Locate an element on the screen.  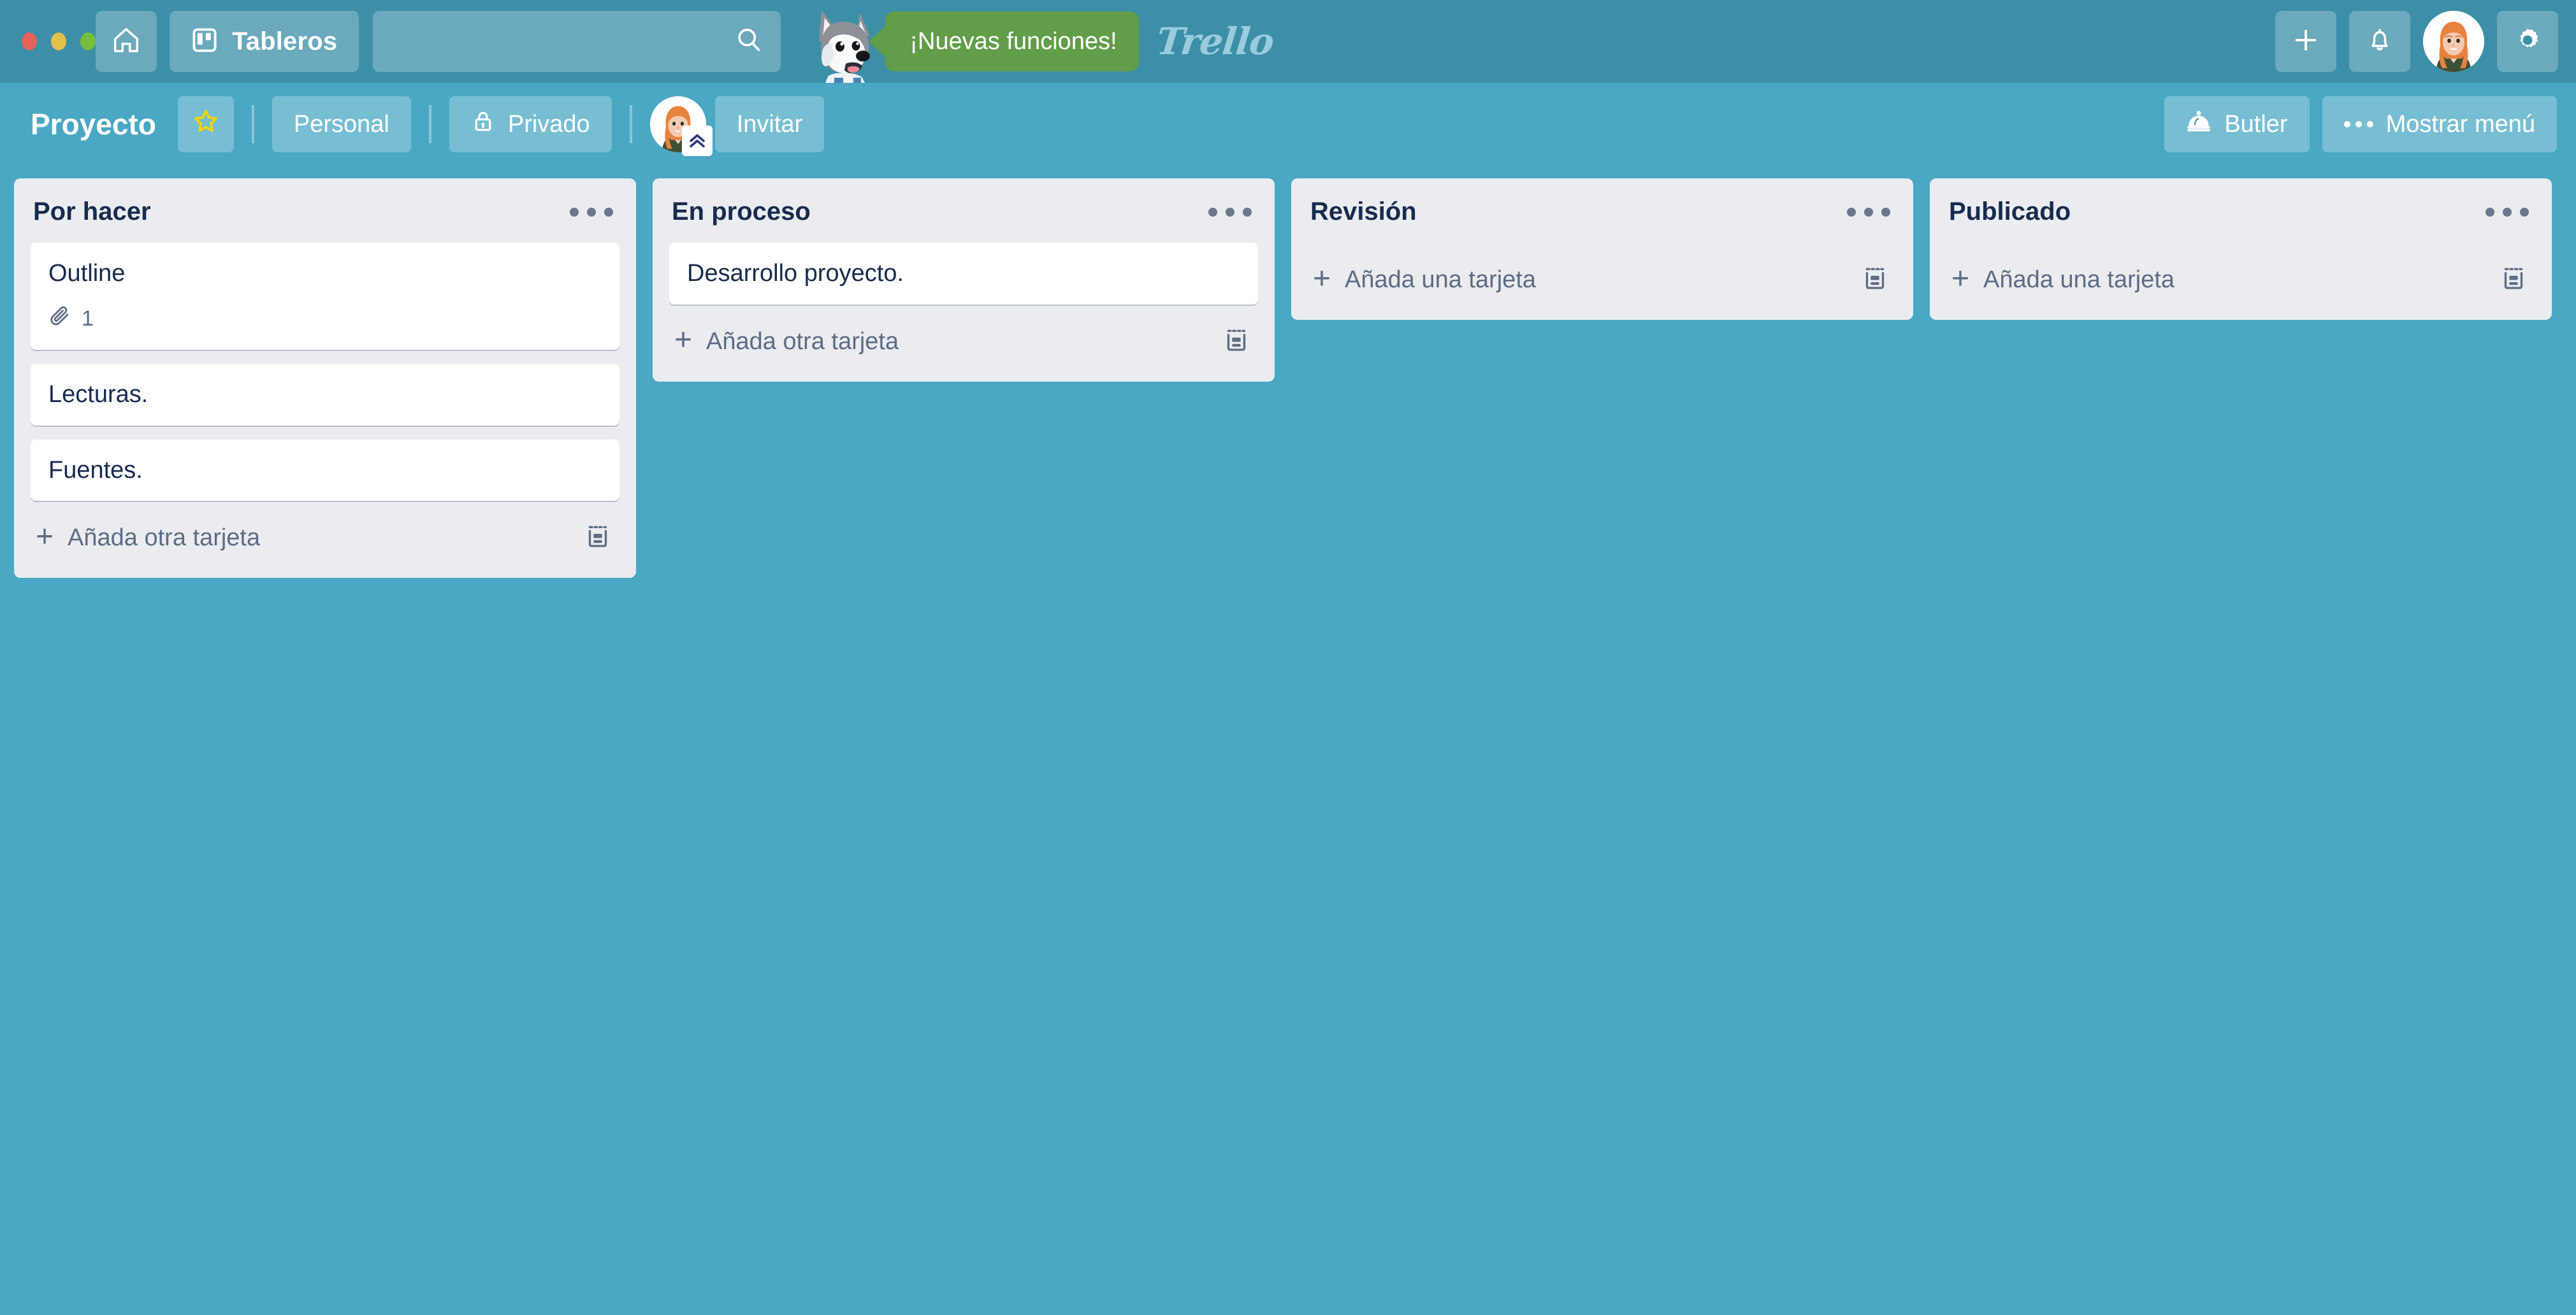
trello-logo: Trello is located at coordinates (1215, 41).